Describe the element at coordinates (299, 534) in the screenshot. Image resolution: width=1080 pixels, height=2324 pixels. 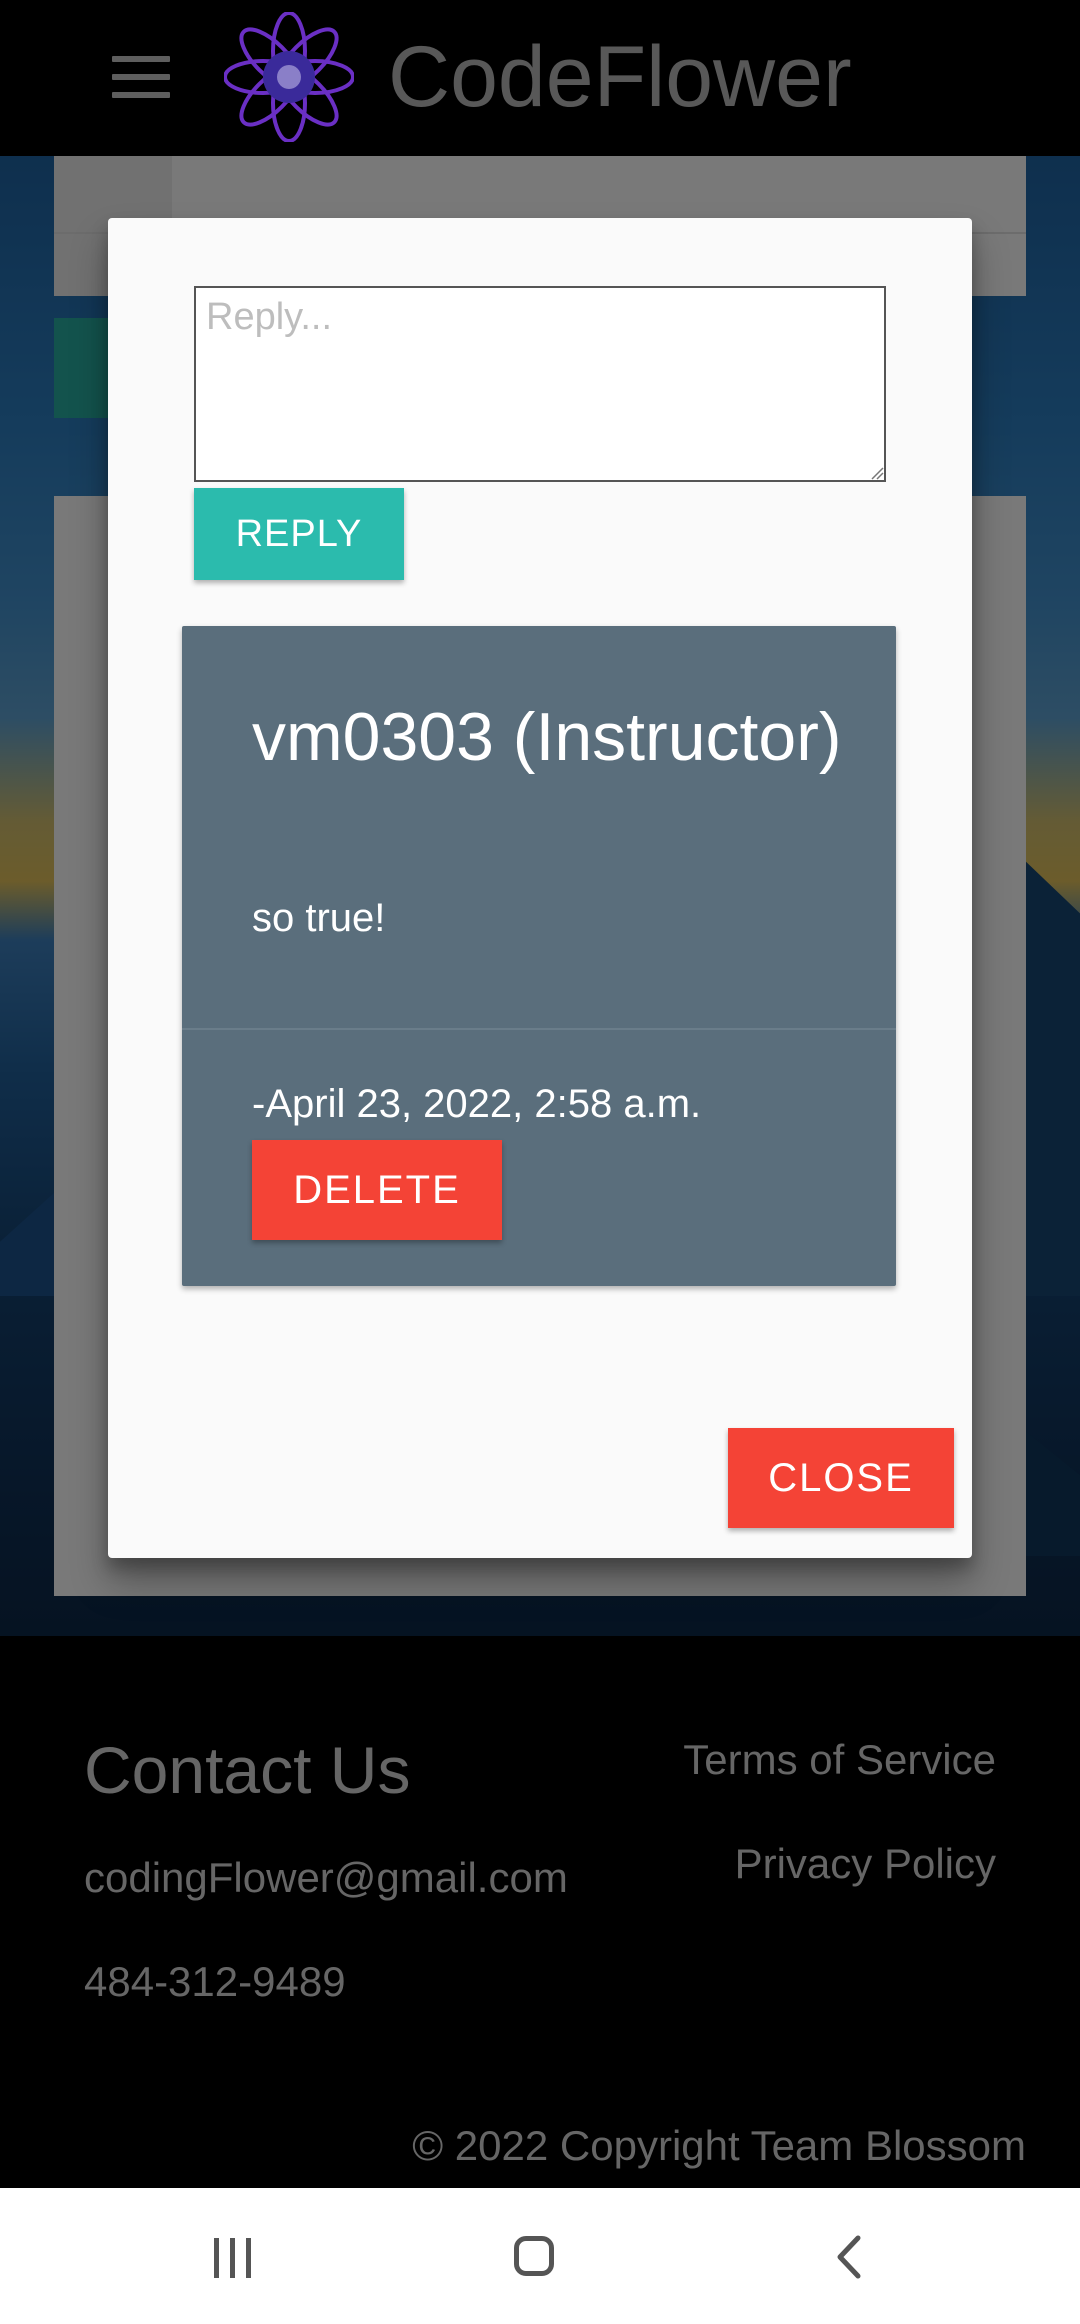
I see `reply-button: REPLY` at that location.